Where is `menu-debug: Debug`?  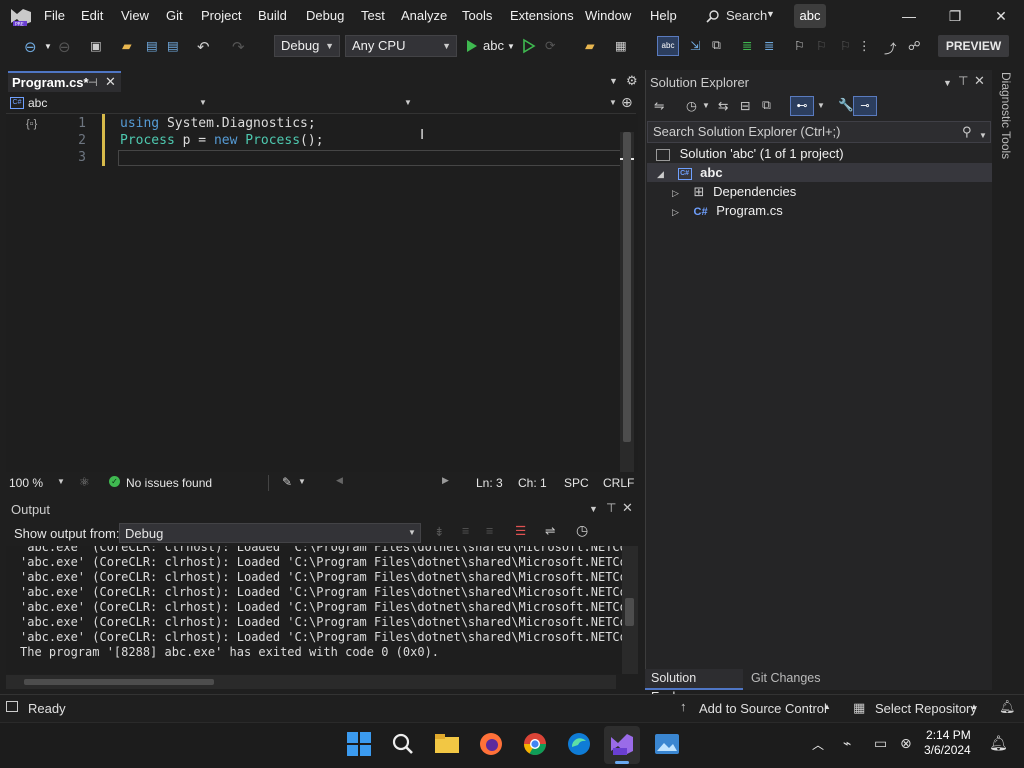 menu-debug: Debug is located at coordinates (325, 15).